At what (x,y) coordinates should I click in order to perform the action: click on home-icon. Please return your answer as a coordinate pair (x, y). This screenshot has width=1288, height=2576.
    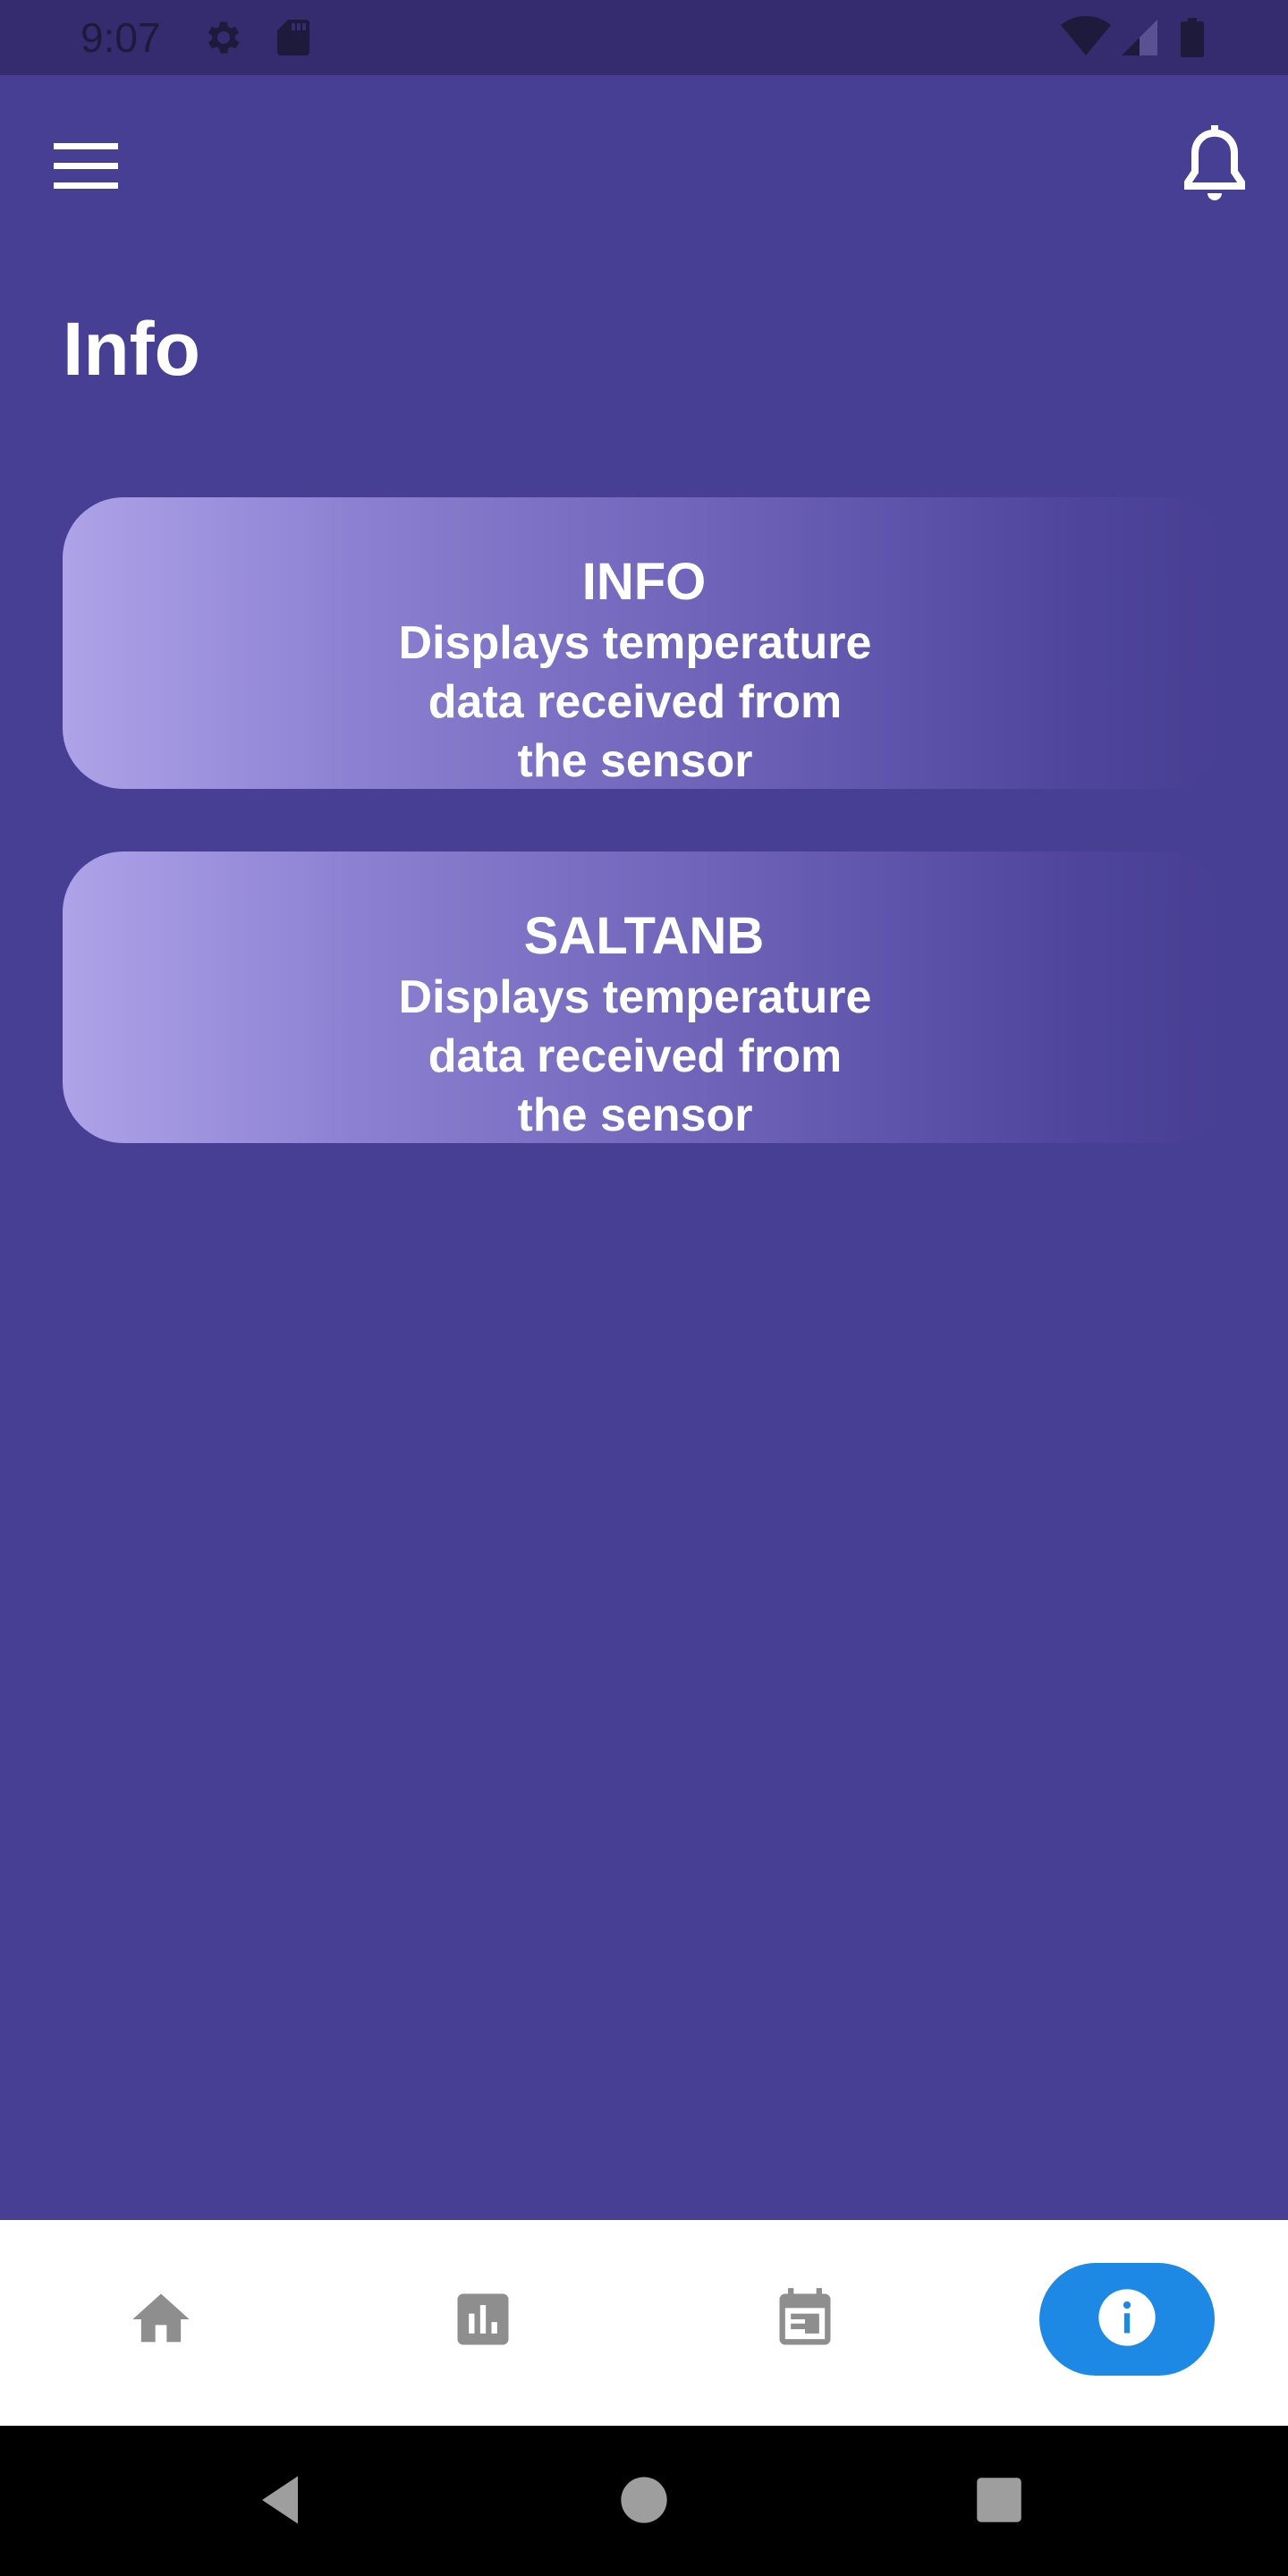
    Looking at the image, I should click on (161, 2321).